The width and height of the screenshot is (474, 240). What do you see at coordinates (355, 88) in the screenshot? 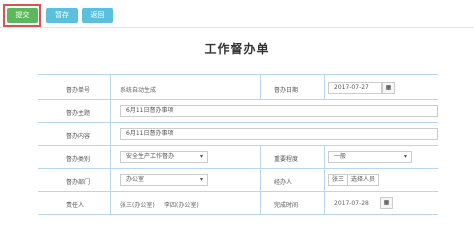
I see `date-input: 2017-07-27` at bounding box center [355, 88].